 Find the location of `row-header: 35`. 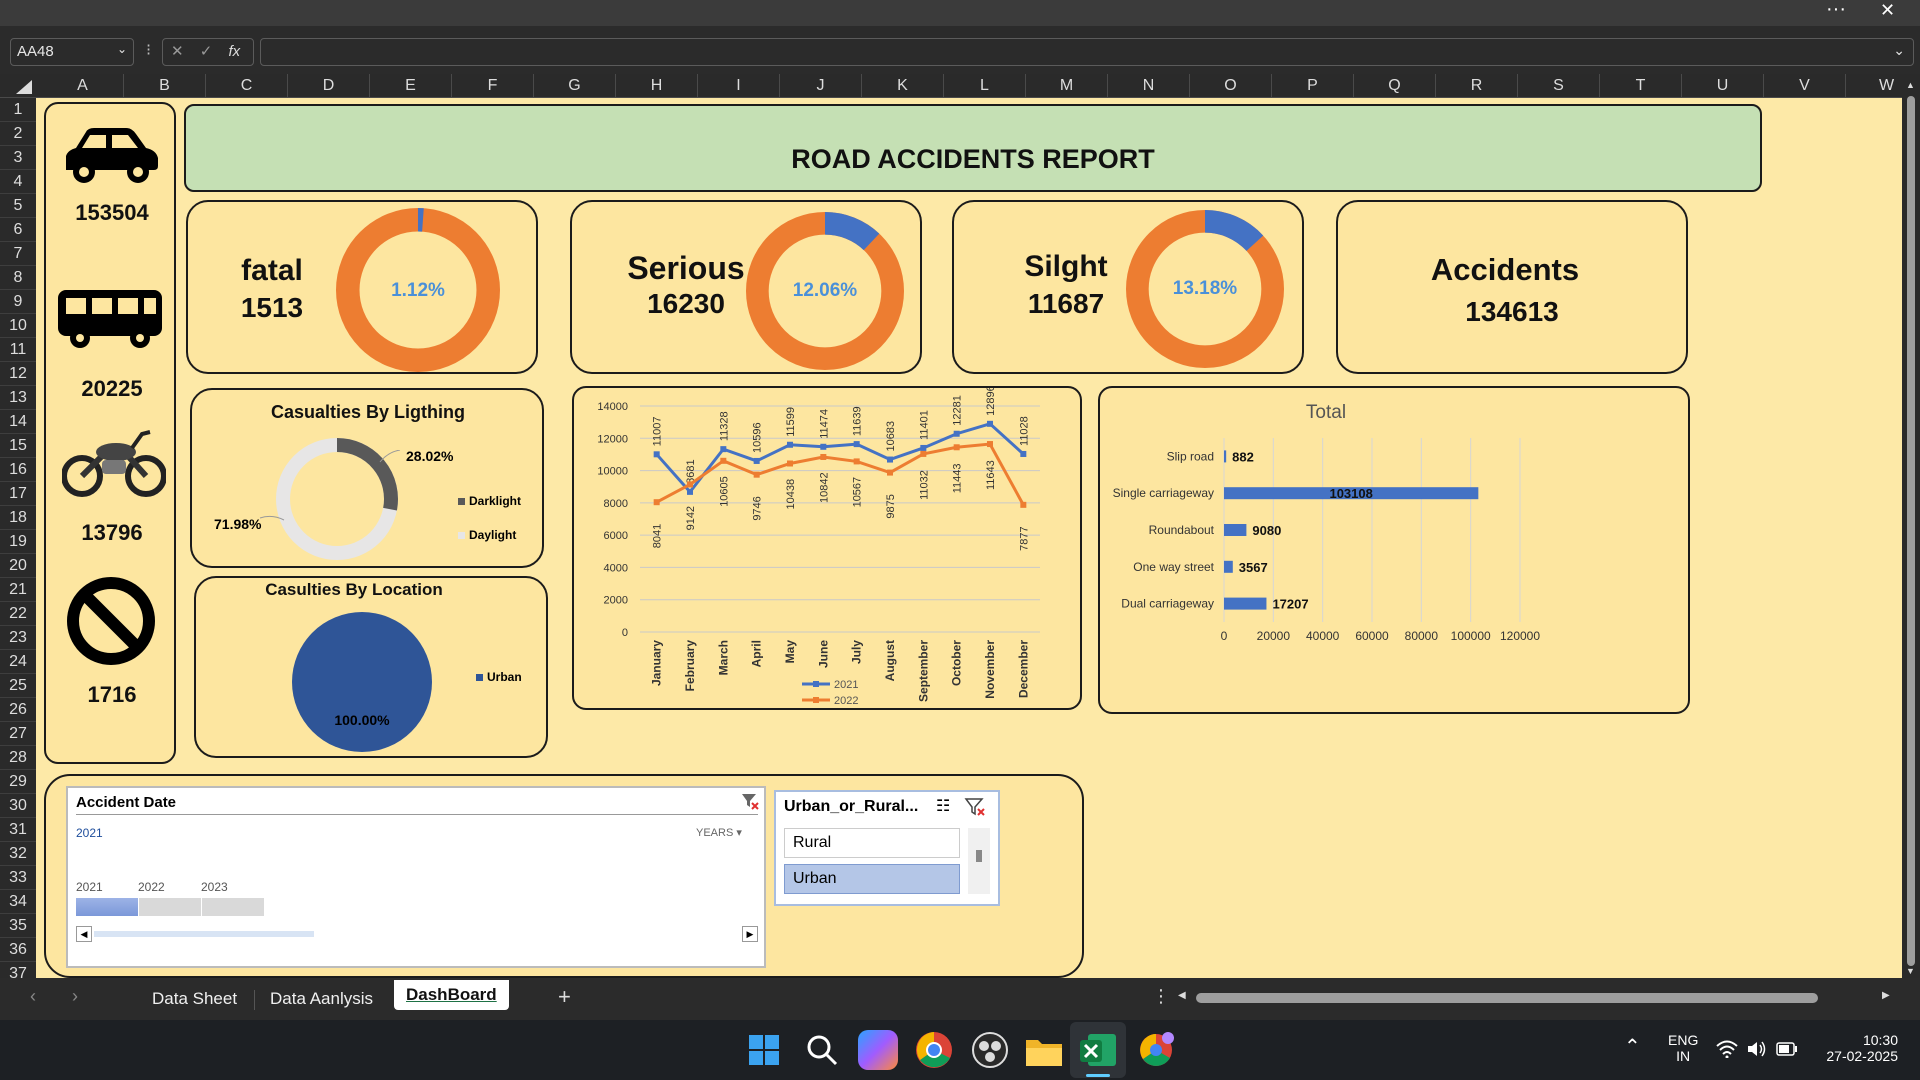

row-header: 35 is located at coordinates (18, 926).